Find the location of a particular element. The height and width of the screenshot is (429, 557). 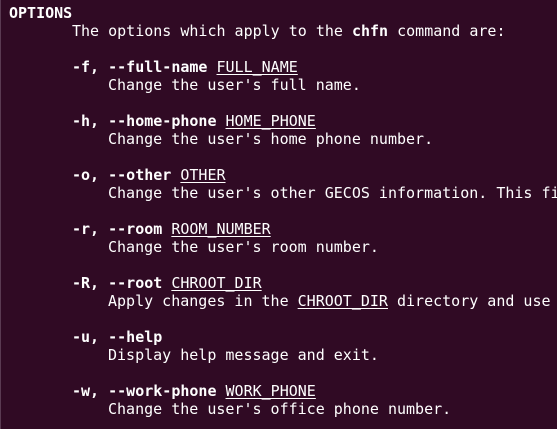

option-other: -o, --other OTHER is located at coordinates (149, 175).